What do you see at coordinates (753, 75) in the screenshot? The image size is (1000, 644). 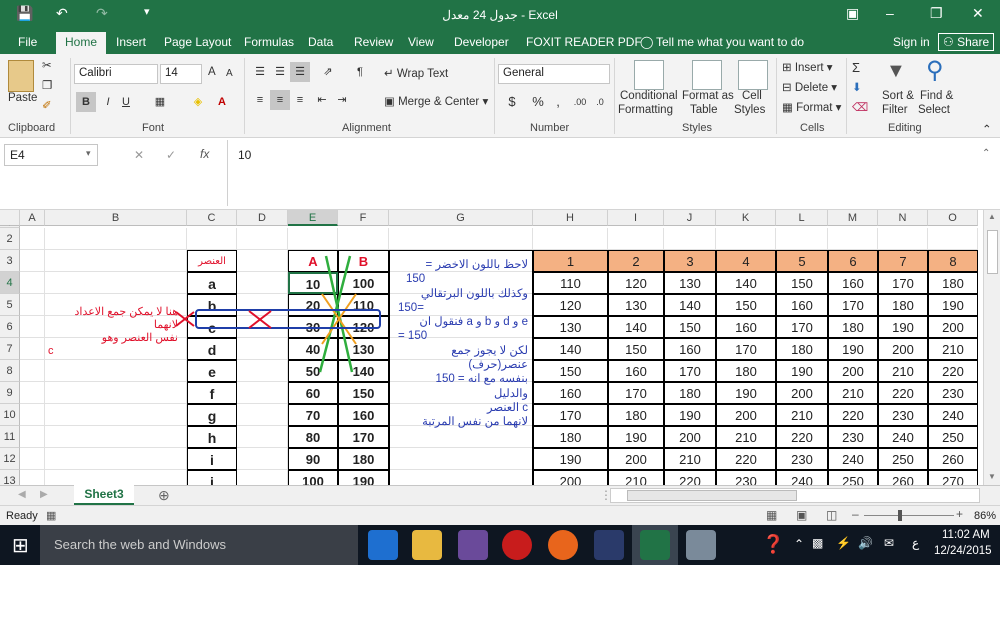 I see `cell-styles-icon` at bounding box center [753, 75].